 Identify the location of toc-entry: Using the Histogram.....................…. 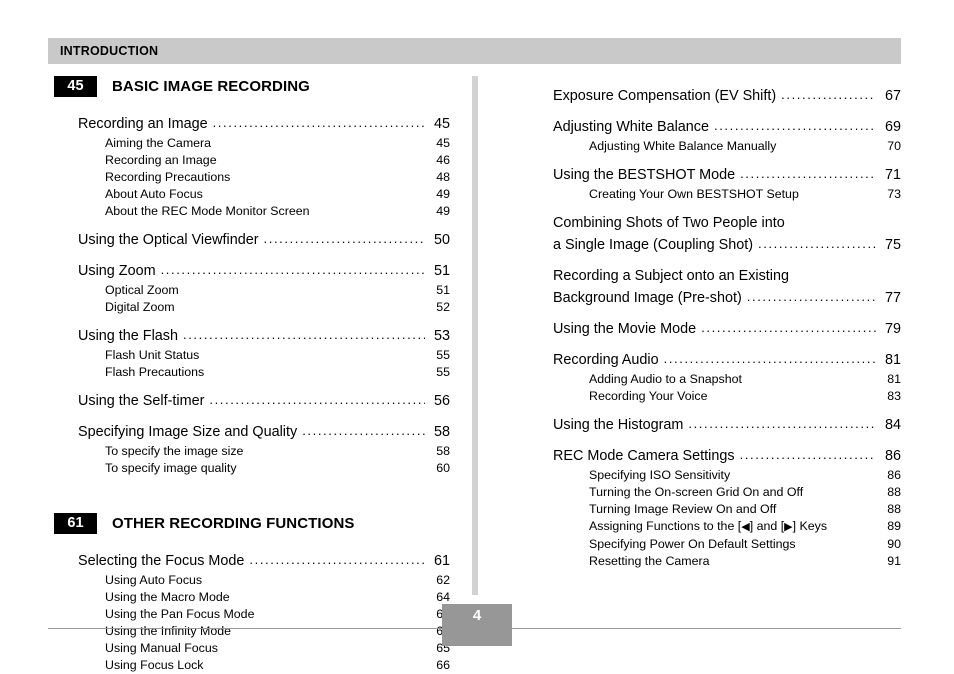
(715, 425).